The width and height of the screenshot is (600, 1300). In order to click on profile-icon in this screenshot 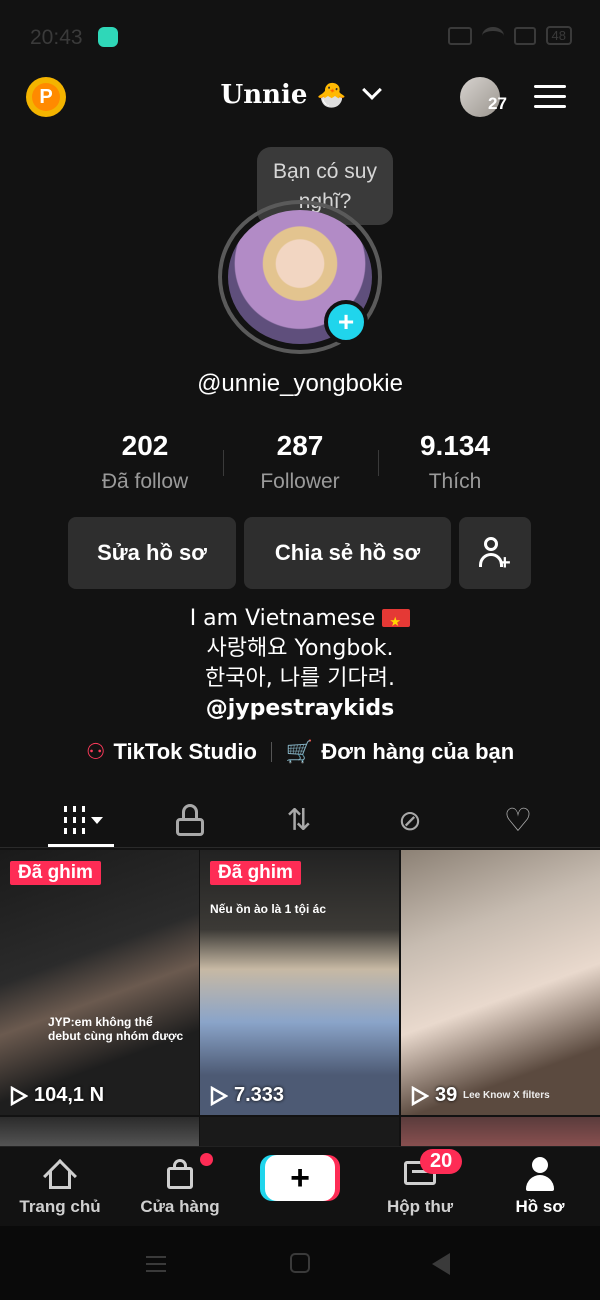, I will do `click(540, 1174)`.